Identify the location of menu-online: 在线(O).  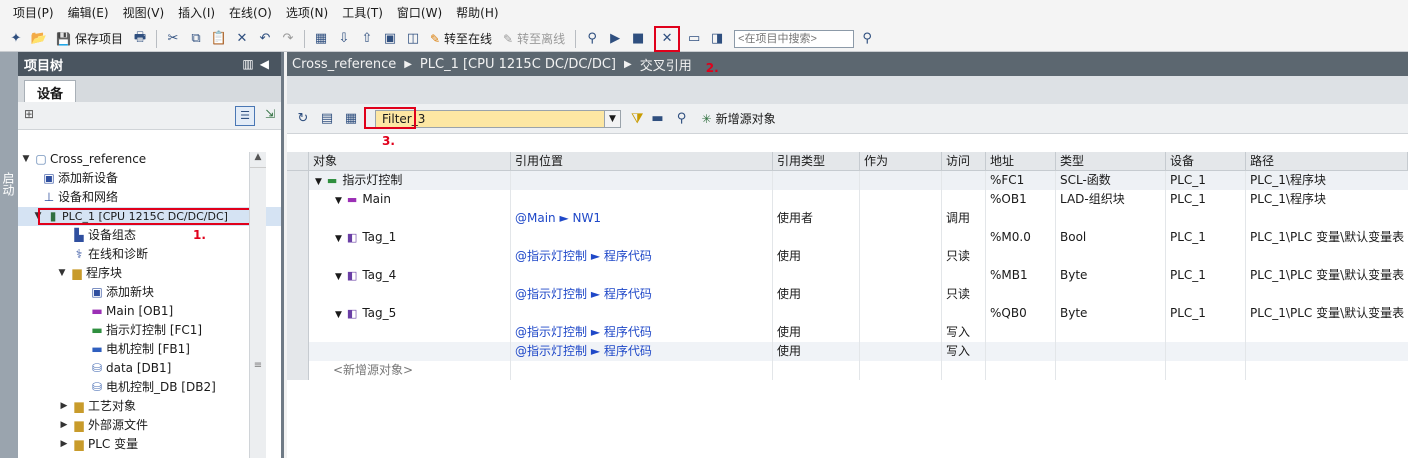
(250, 13).